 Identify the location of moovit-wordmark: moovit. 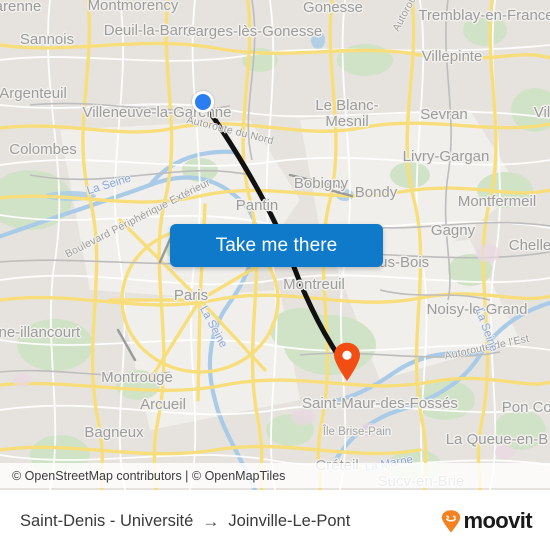
(497, 520).